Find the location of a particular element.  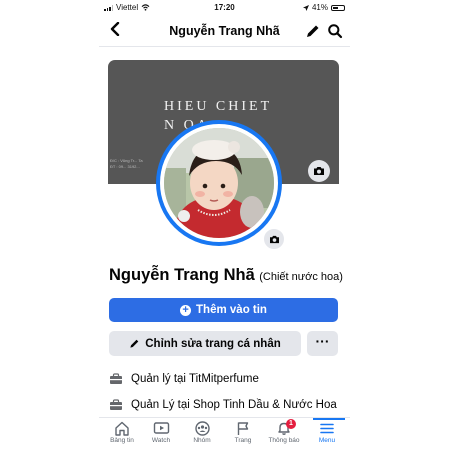

alternate-name: (Chiết nước hoa) is located at coordinates (301, 277).